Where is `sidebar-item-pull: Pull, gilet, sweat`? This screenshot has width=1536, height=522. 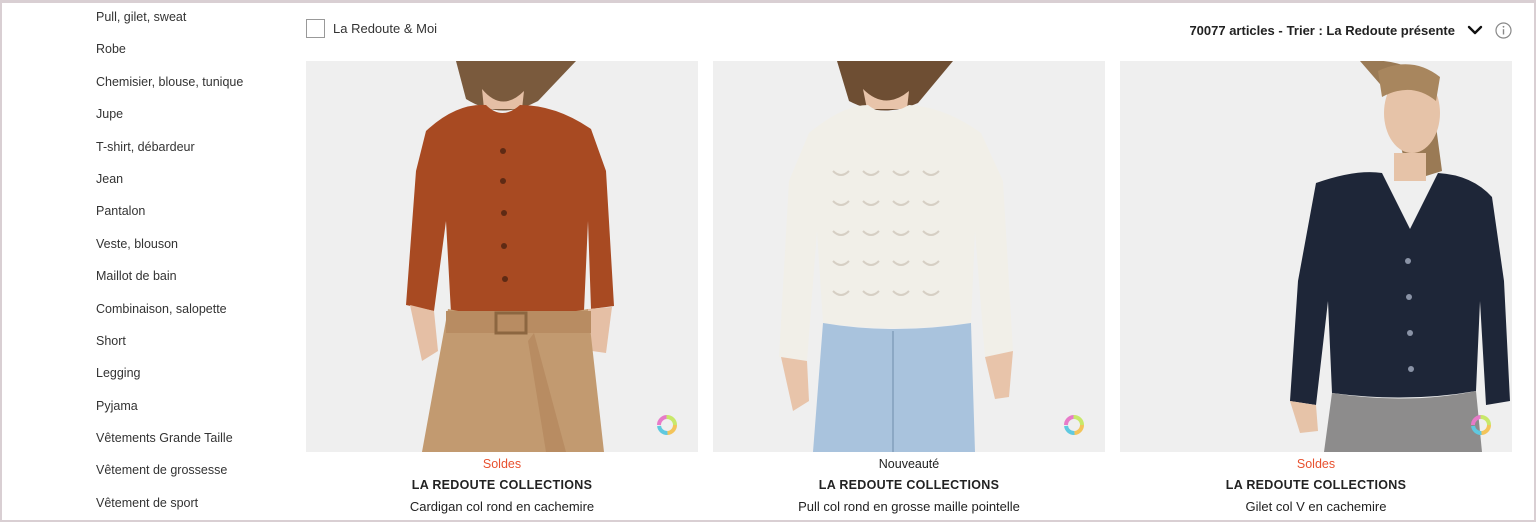 sidebar-item-pull: Pull, gilet, sweat is located at coordinates (191, 24).